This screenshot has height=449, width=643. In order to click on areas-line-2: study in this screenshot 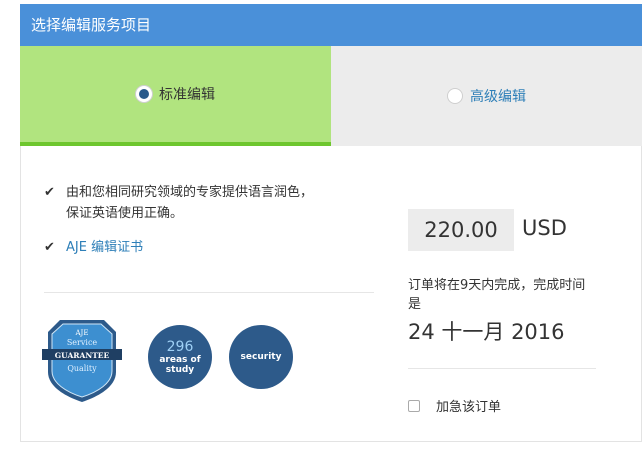, I will do `click(180, 369)`.